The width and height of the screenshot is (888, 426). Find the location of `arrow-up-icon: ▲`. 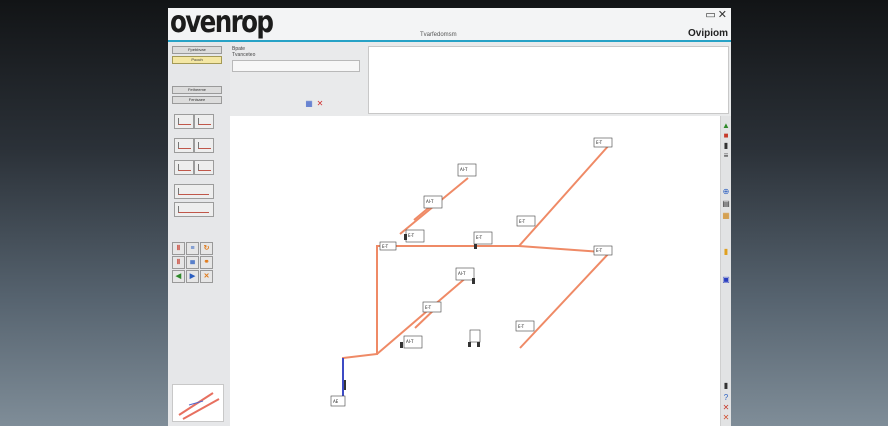

arrow-up-icon: ▲ is located at coordinates (726, 126).